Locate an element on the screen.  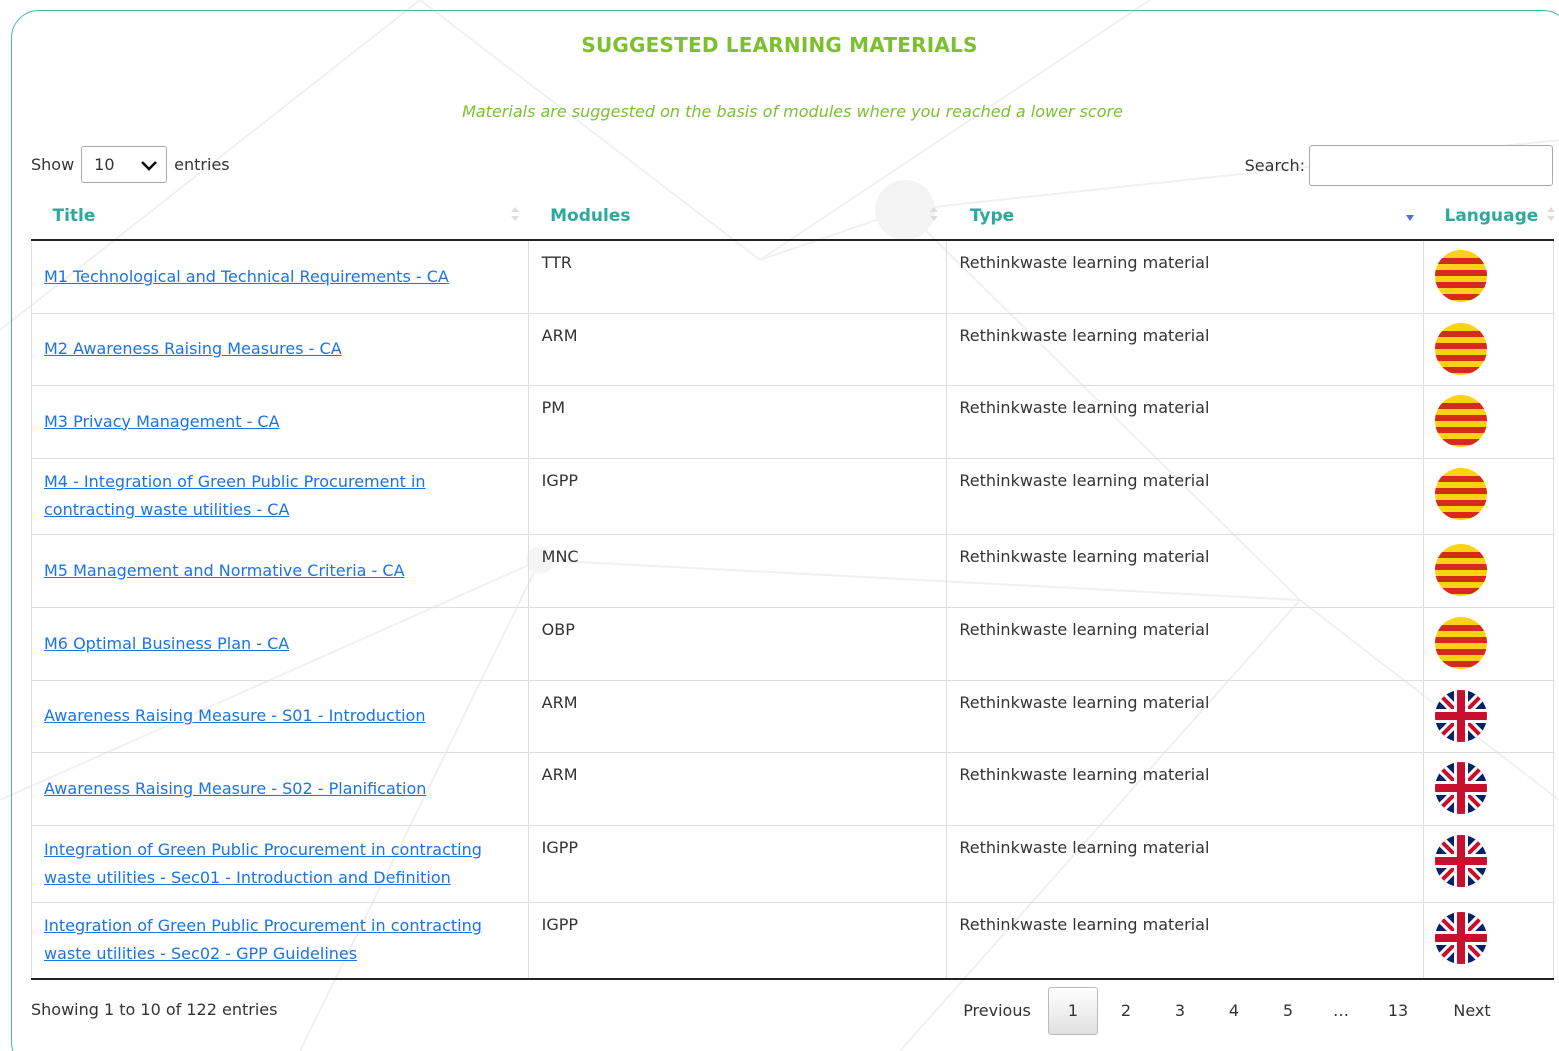
material-link: M2 Awareness Raising Measures - CA is located at coordinates (193, 348).